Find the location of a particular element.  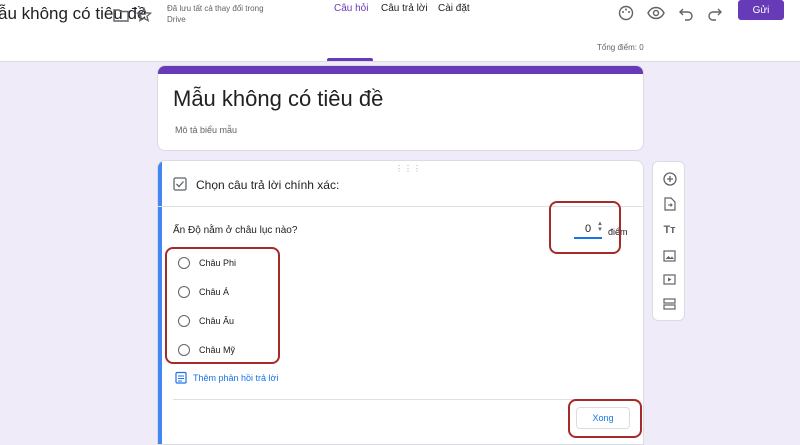

form-description: Mô tả biểu mẫu is located at coordinates (206, 130).